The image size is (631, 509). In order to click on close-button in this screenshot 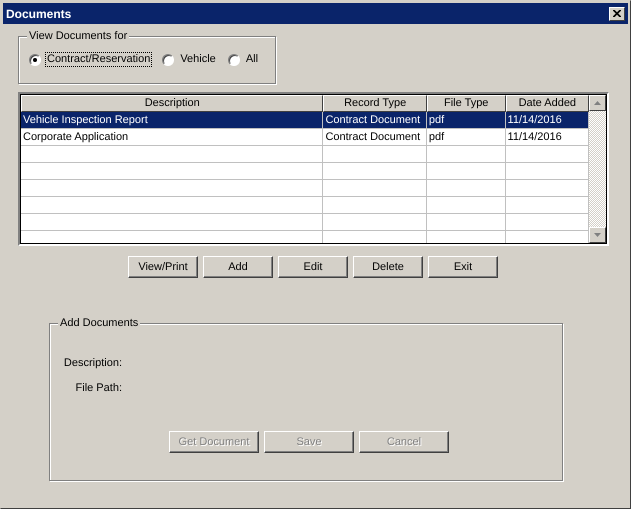, I will do `click(617, 13)`.